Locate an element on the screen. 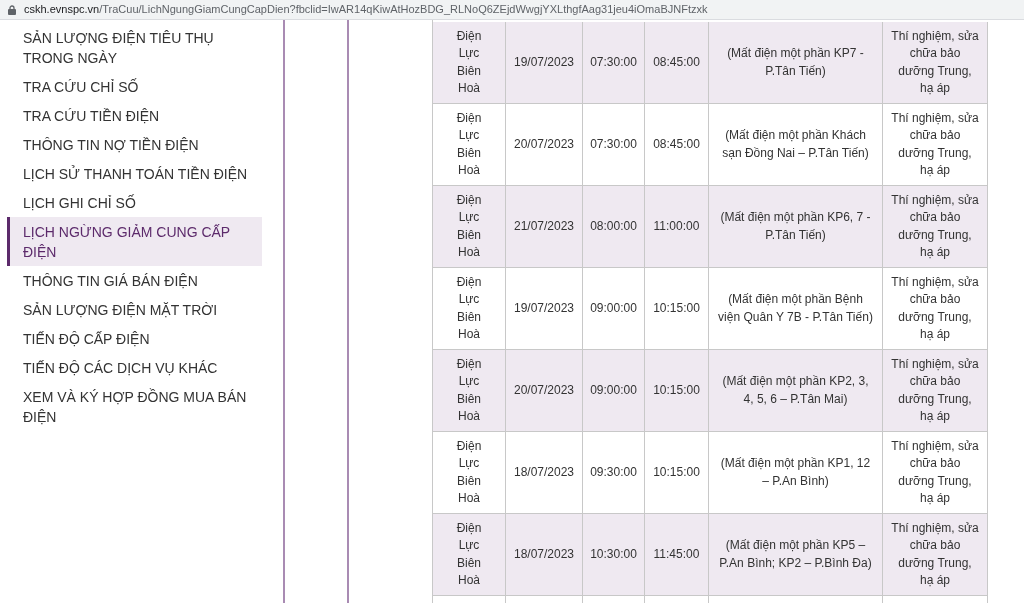 This screenshot has width=1024, height=603. sidebar-item: TIẾN ĐỘ CẤP ĐIỆN is located at coordinates (134, 338).